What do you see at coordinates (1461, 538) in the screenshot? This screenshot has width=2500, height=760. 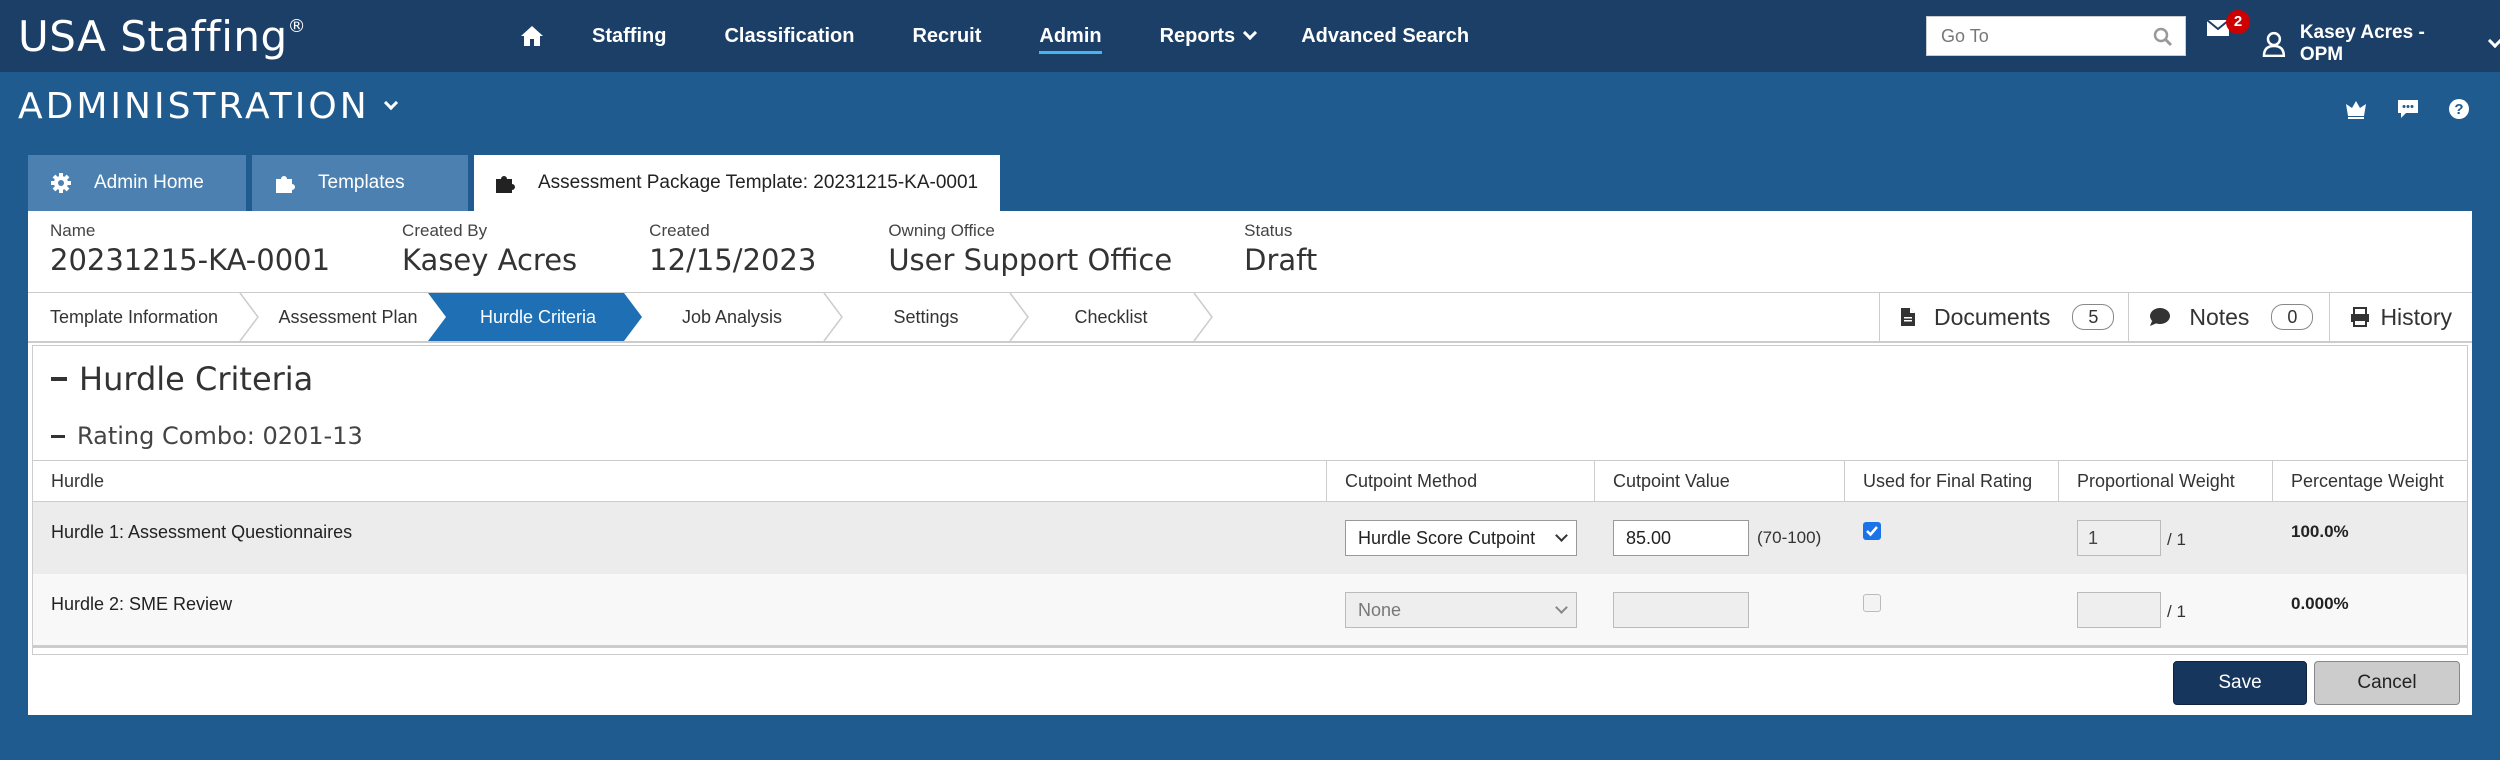 I see `cutpoint-method-select: Hurdle Score Cutpoint` at bounding box center [1461, 538].